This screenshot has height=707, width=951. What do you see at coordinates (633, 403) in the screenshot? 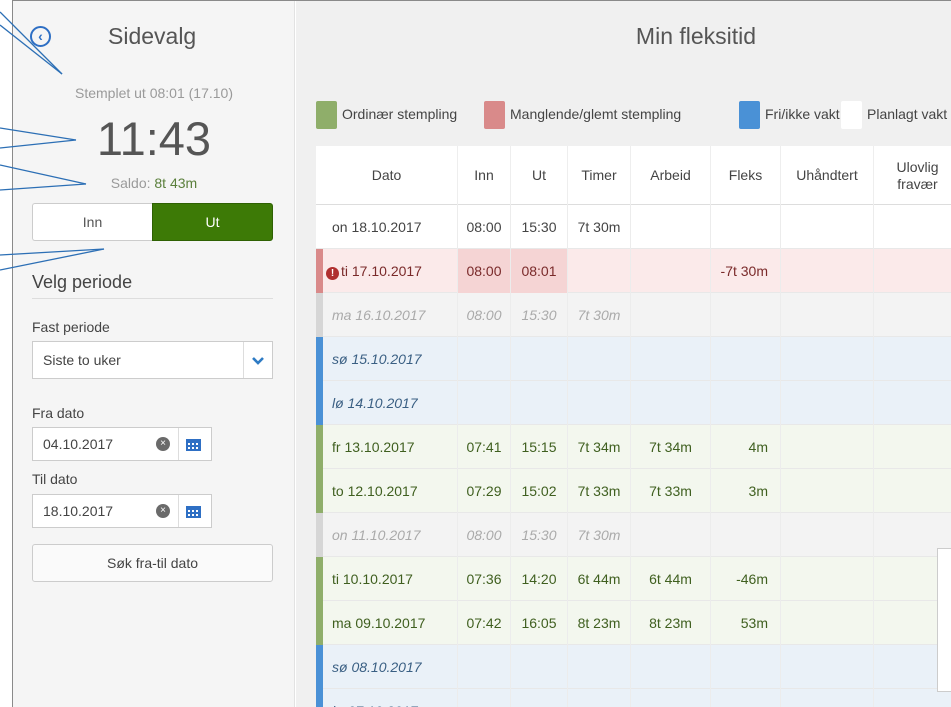
I see `table-row: lø 14.10.2017` at bounding box center [633, 403].